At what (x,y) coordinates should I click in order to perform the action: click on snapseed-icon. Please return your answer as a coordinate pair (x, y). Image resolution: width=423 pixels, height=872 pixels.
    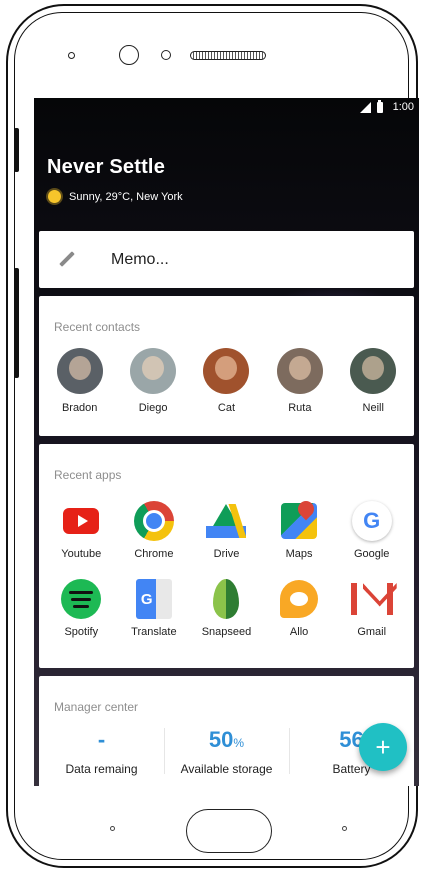
    Looking at the image, I should click on (226, 599).